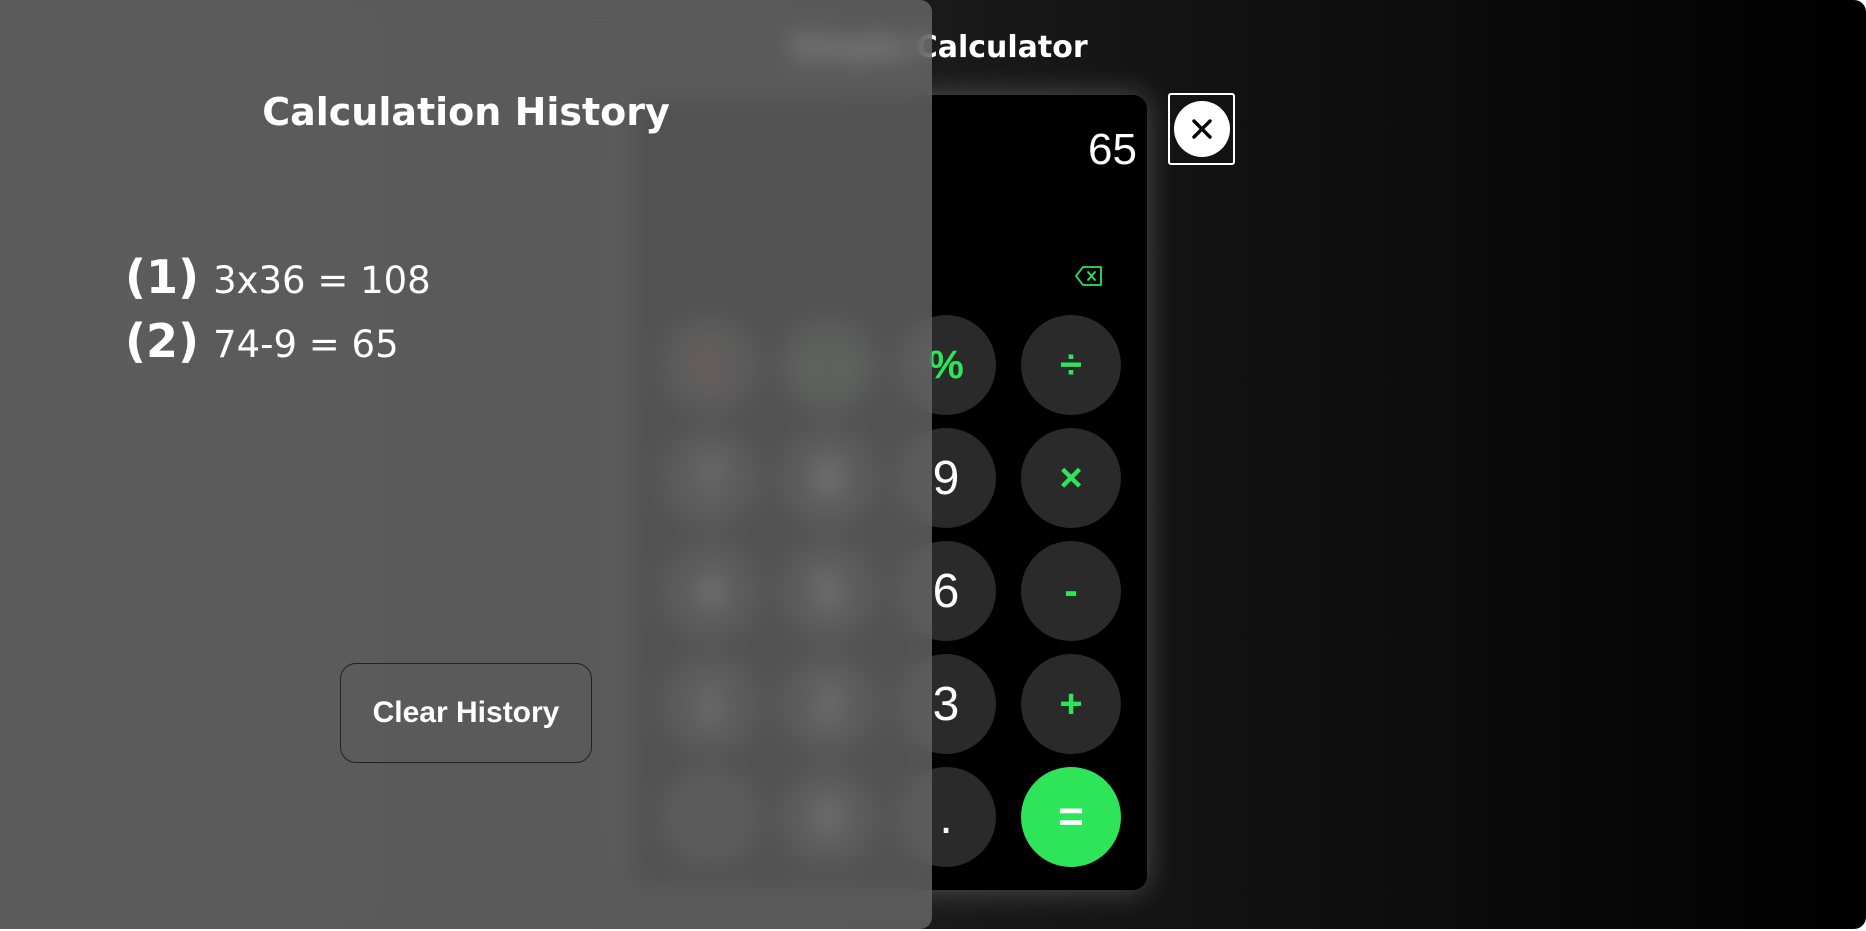 Image resolution: width=1866 pixels, height=931 pixels. I want to click on key-equals: =, so click(1071, 817).